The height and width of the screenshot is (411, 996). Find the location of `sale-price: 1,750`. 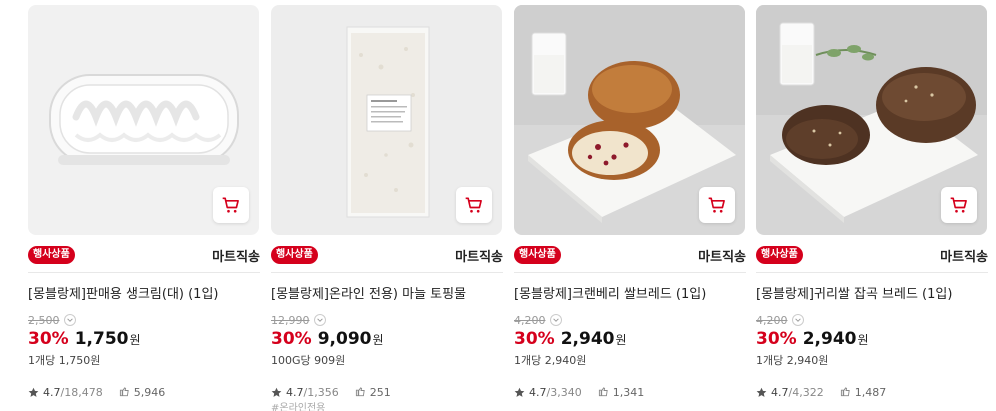

sale-price: 1,750 is located at coordinates (101, 339).